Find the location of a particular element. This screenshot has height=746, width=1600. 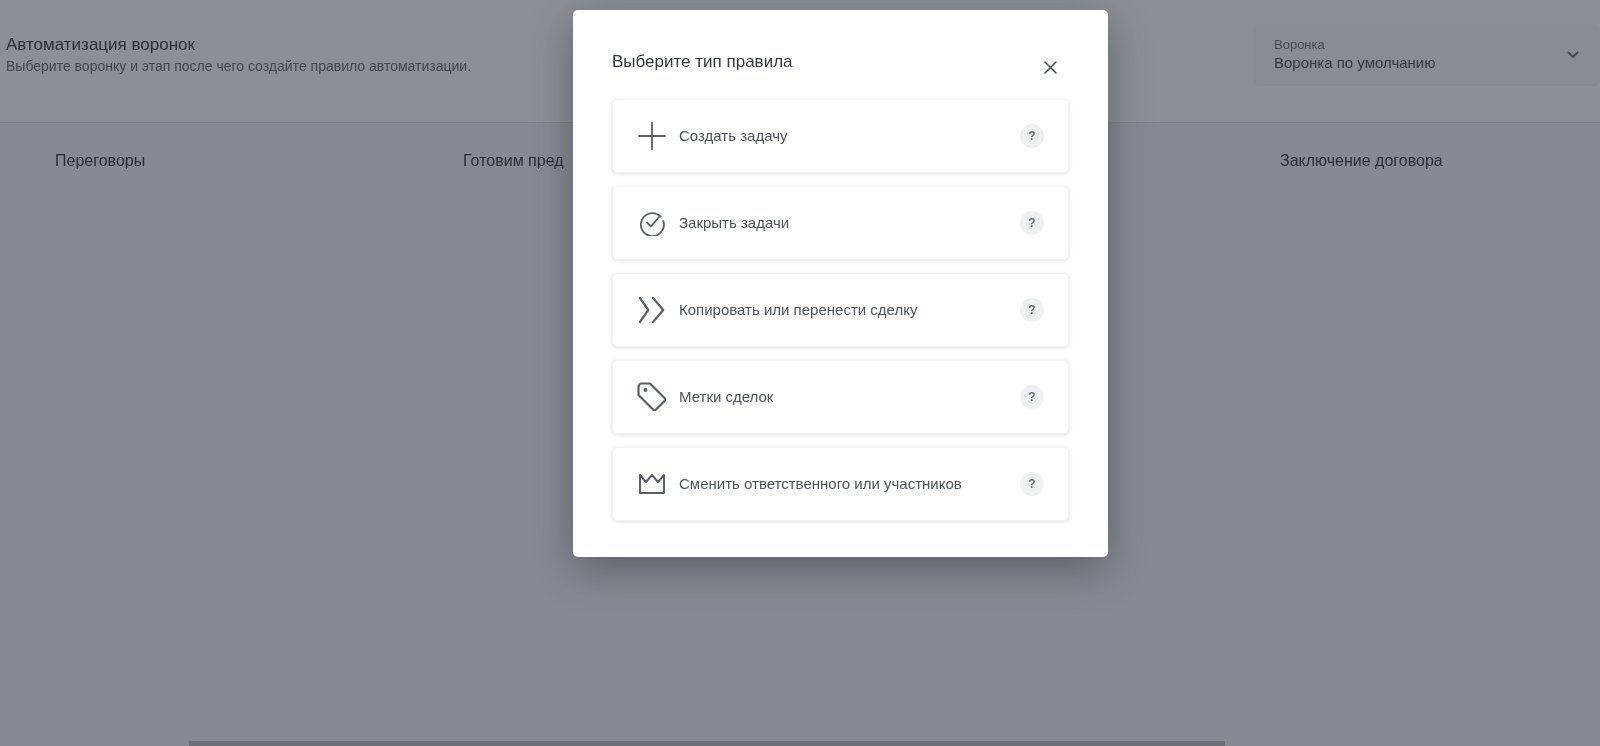

option-label: Сменить ответственного или участников is located at coordinates (821, 484).